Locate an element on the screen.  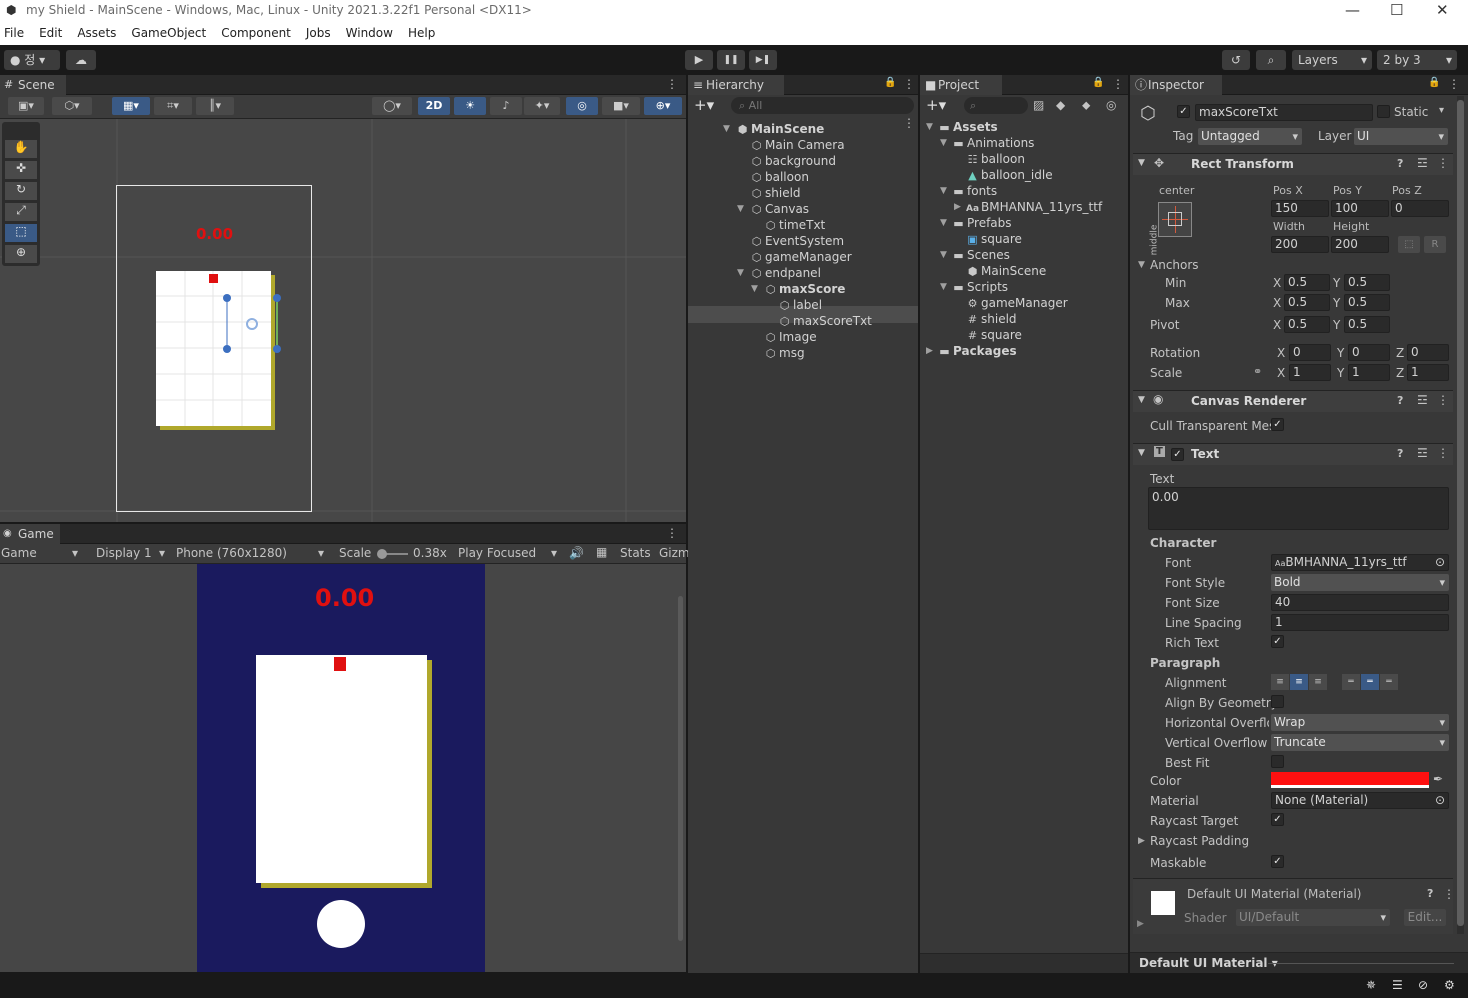
minimize-button: — is located at coordinates (1352, 10).